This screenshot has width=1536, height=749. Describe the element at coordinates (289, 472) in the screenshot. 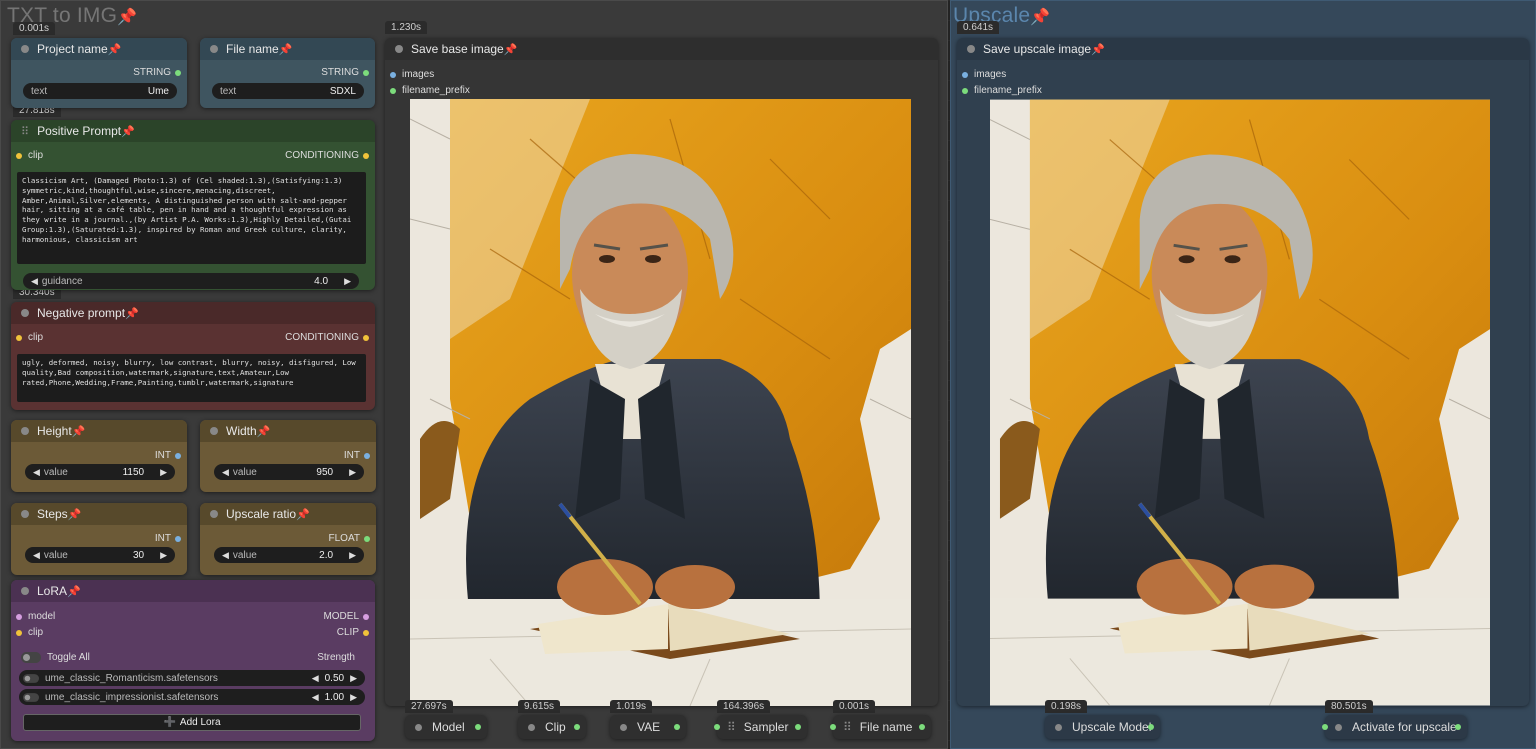

I see `value-widget: ◀ value 950 ▶` at that location.